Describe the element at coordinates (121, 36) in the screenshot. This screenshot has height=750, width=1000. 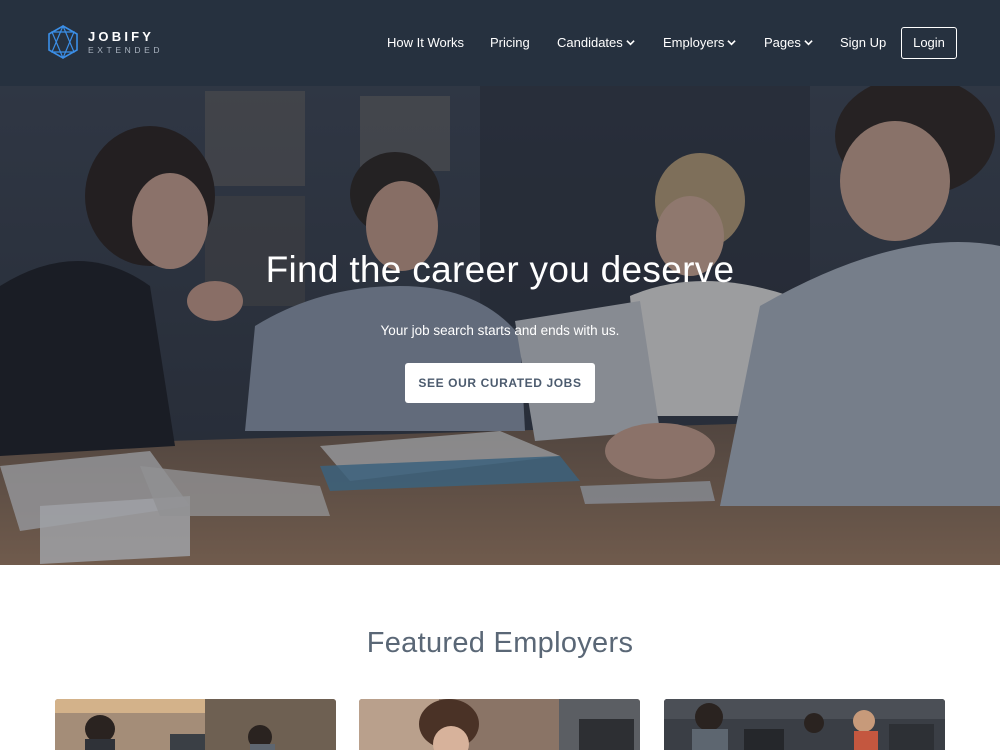
I see `brand-name: JOBIFY` at that location.